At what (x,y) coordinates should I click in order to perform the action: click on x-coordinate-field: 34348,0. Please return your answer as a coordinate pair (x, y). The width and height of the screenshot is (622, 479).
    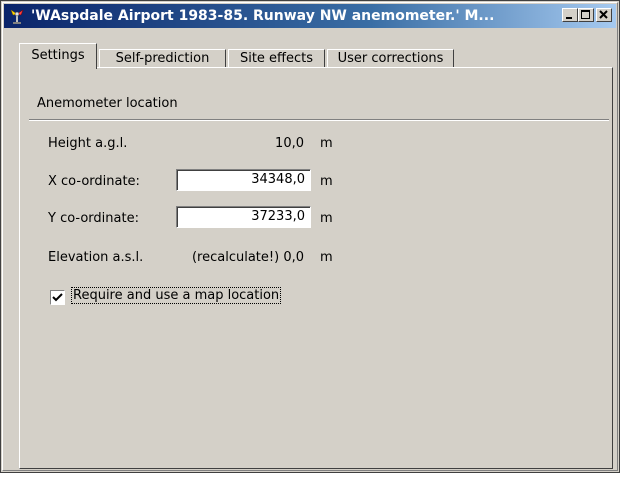
    Looking at the image, I should click on (243, 180).